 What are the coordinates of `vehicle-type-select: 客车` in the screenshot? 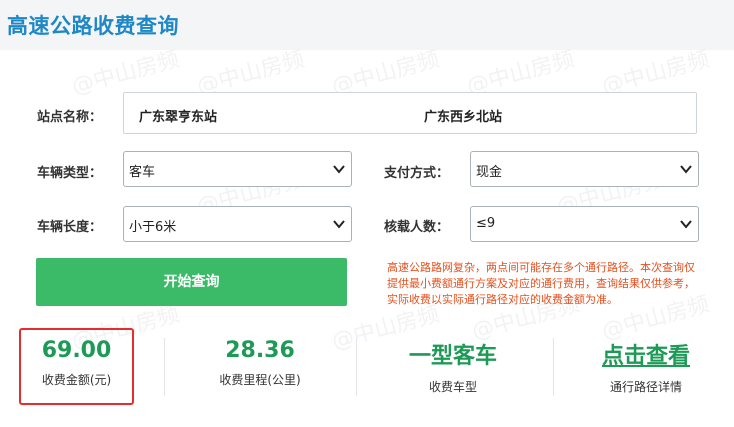 It's located at (237, 169).